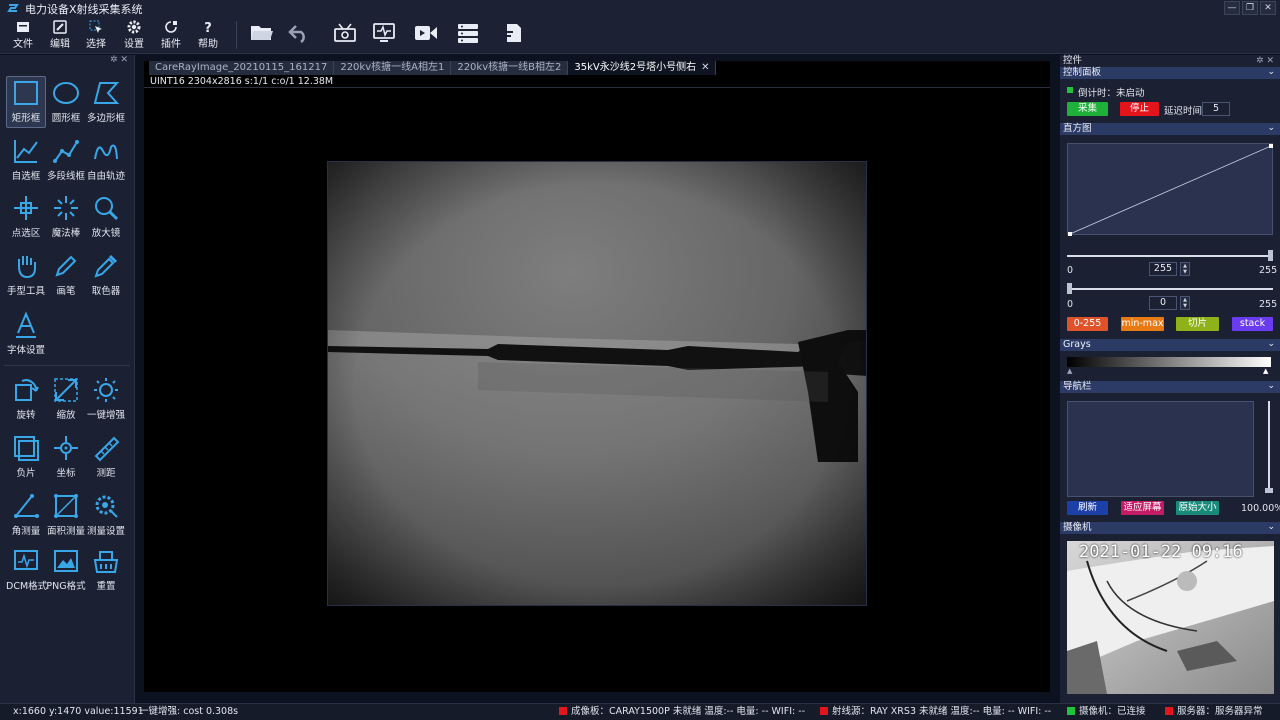  I want to click on tool-angle-measure: 角测量, so click(26, 514).